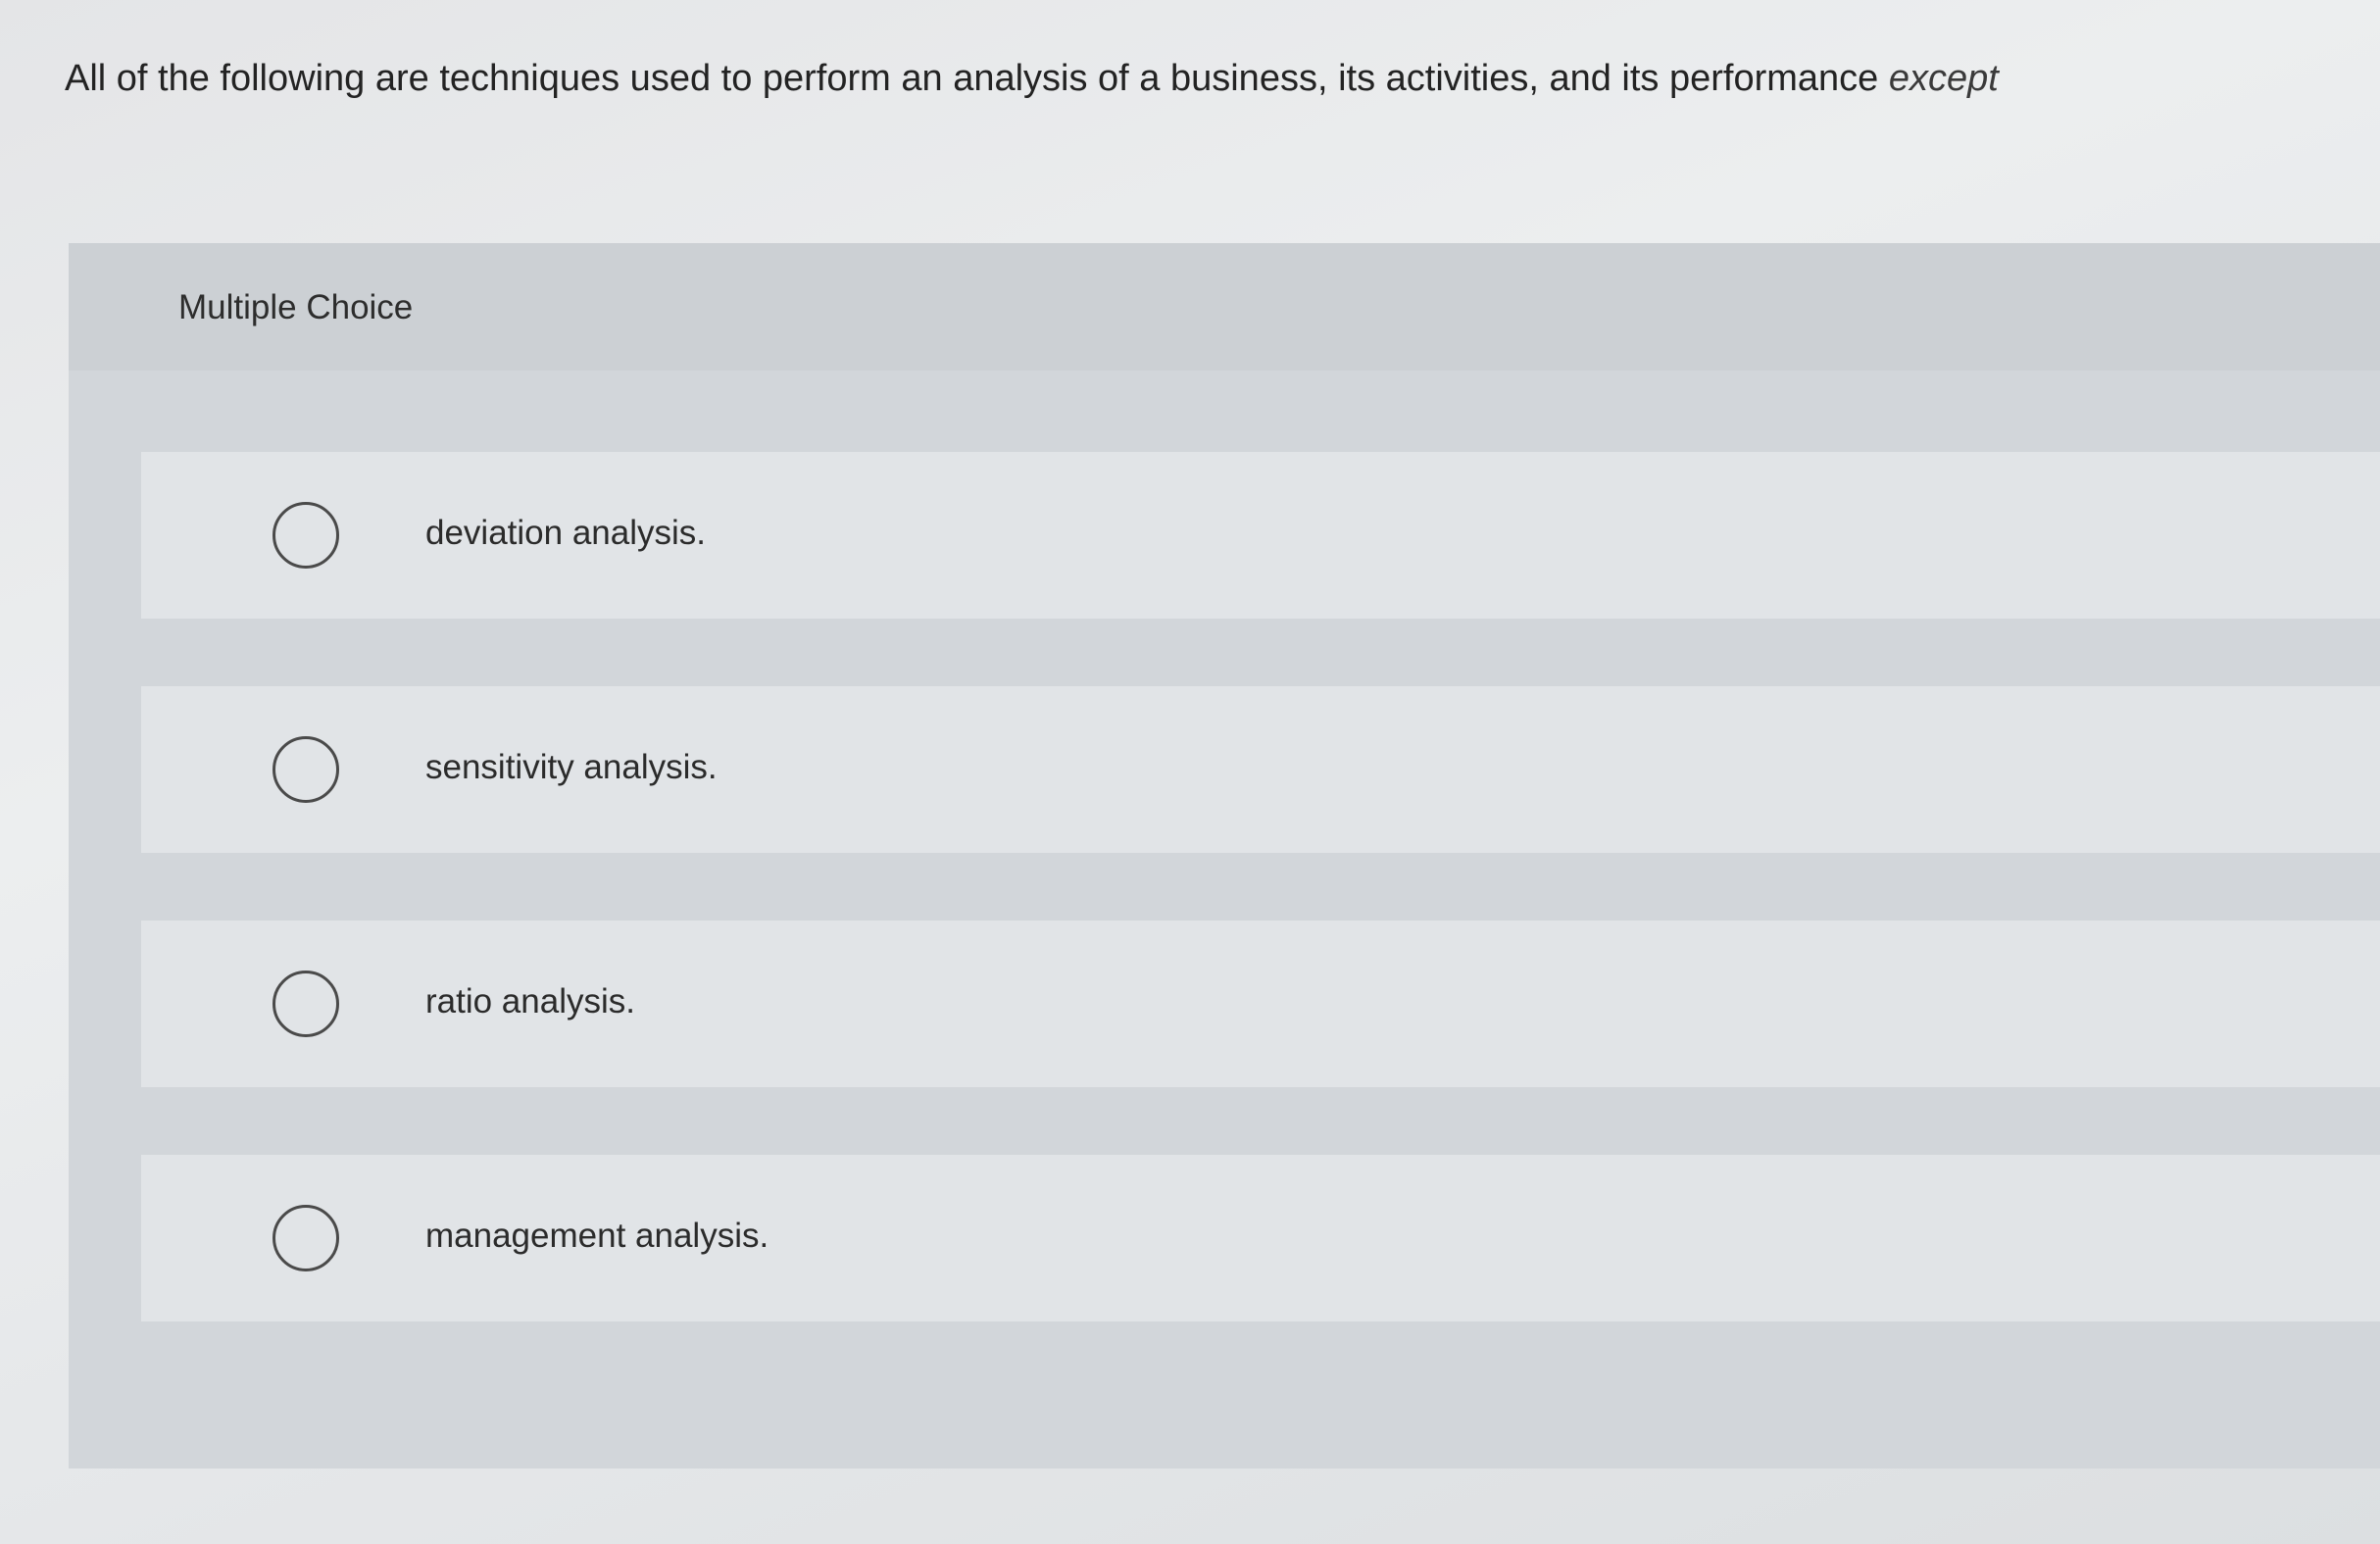 This screenshot has height=1544, width=2380. Describe the element at coordinates (571, 767) in the screenshot. I see `choice-label: sensitivity analysis.` at that location.